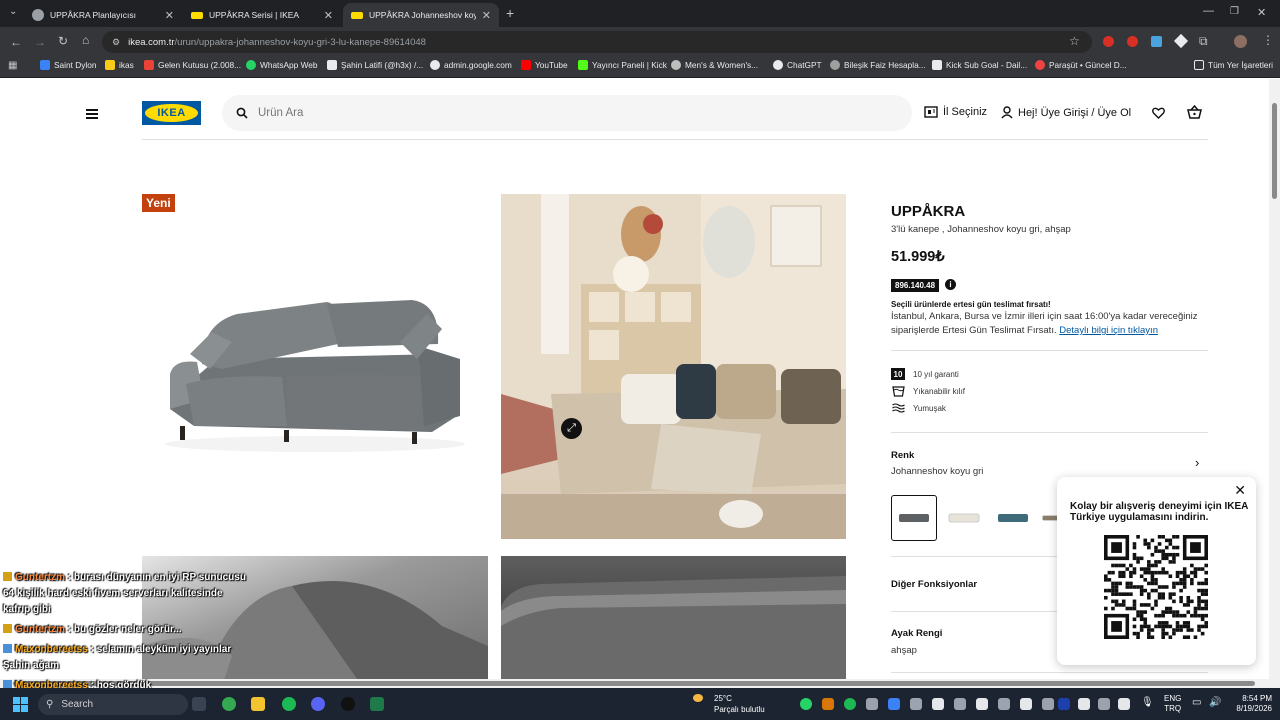 The image size is (1280, 720). What do you see at coordinates (68, 65) in the screenshot?
I see `bookmark-item: Saint Dylon` at bounding box center [68, 65].